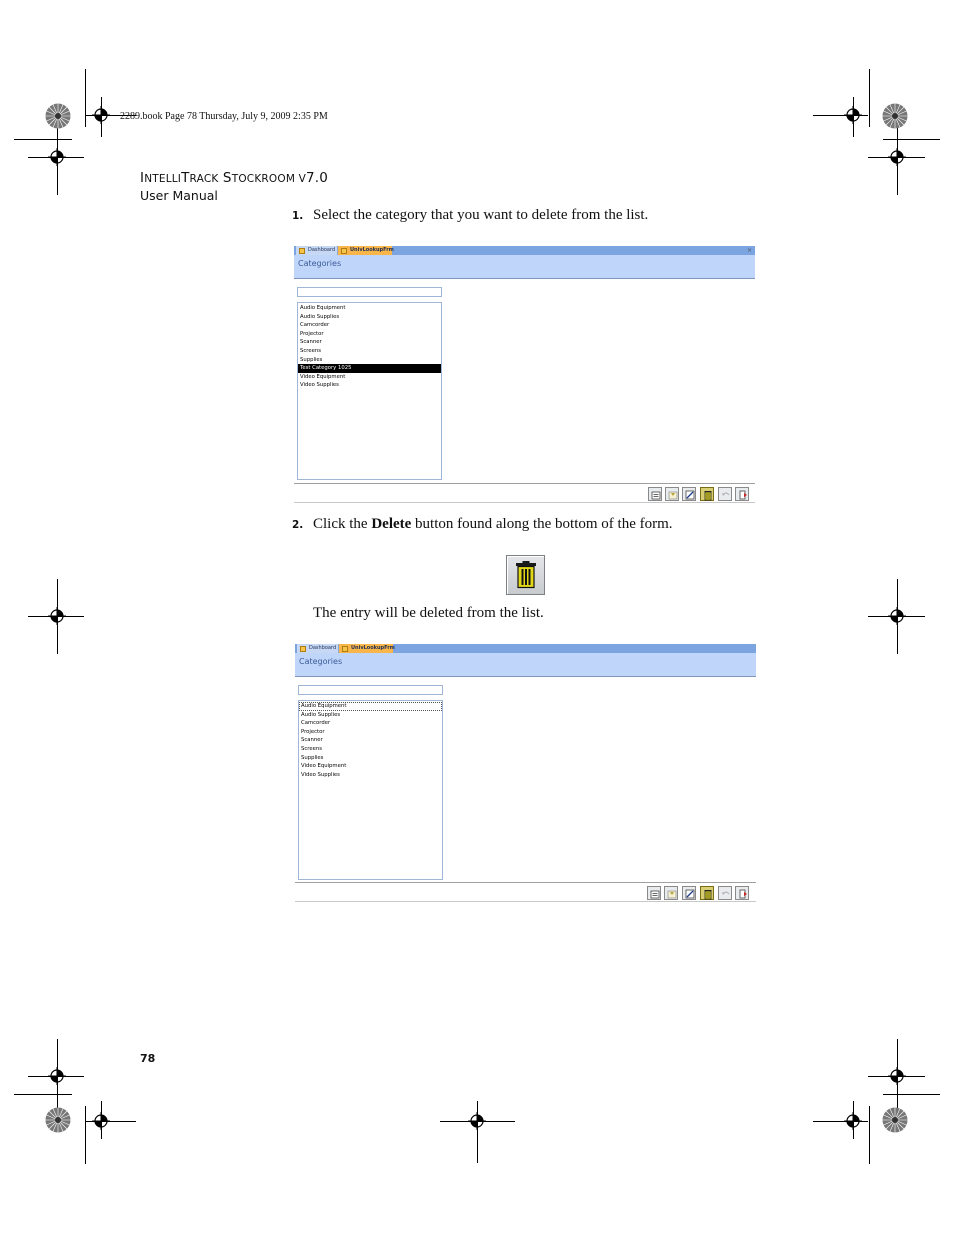  I want to click on manual-title: INTELLITRACK STOCKROOM V7.0, so click(234, 178).